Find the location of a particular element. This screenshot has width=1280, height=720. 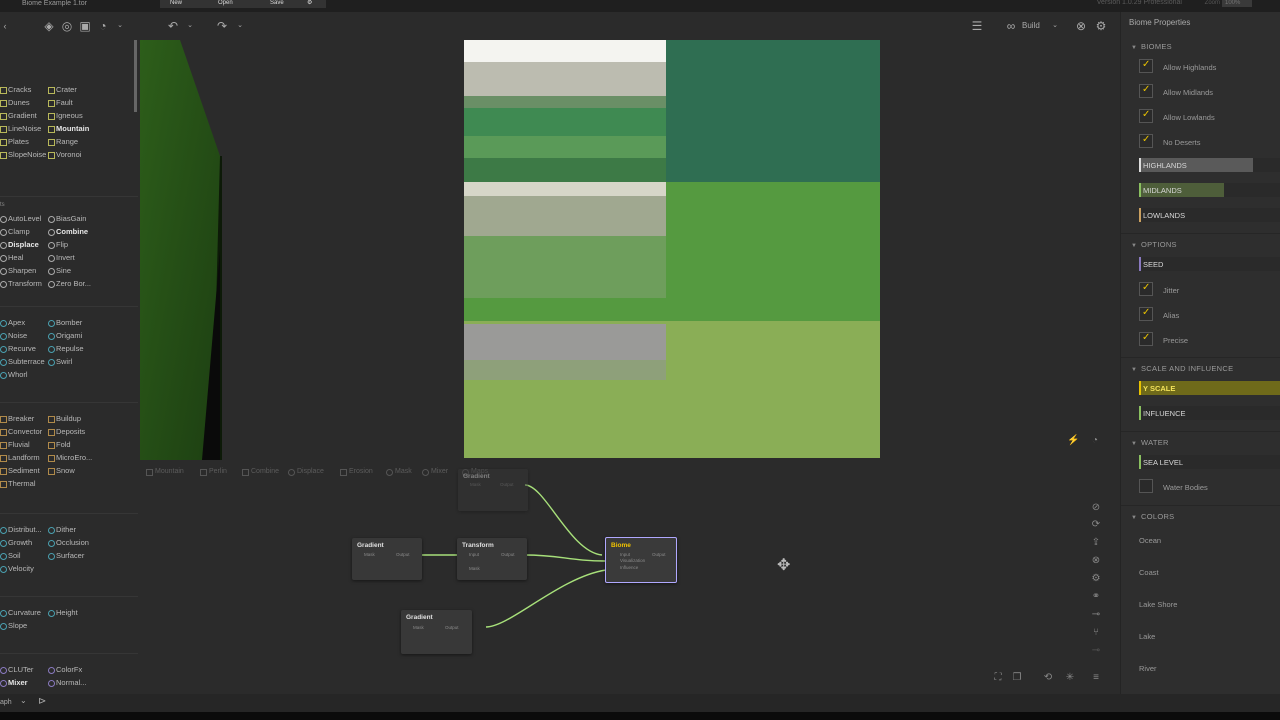

library-item-transform: Transform is located at coordinates (21, 284).